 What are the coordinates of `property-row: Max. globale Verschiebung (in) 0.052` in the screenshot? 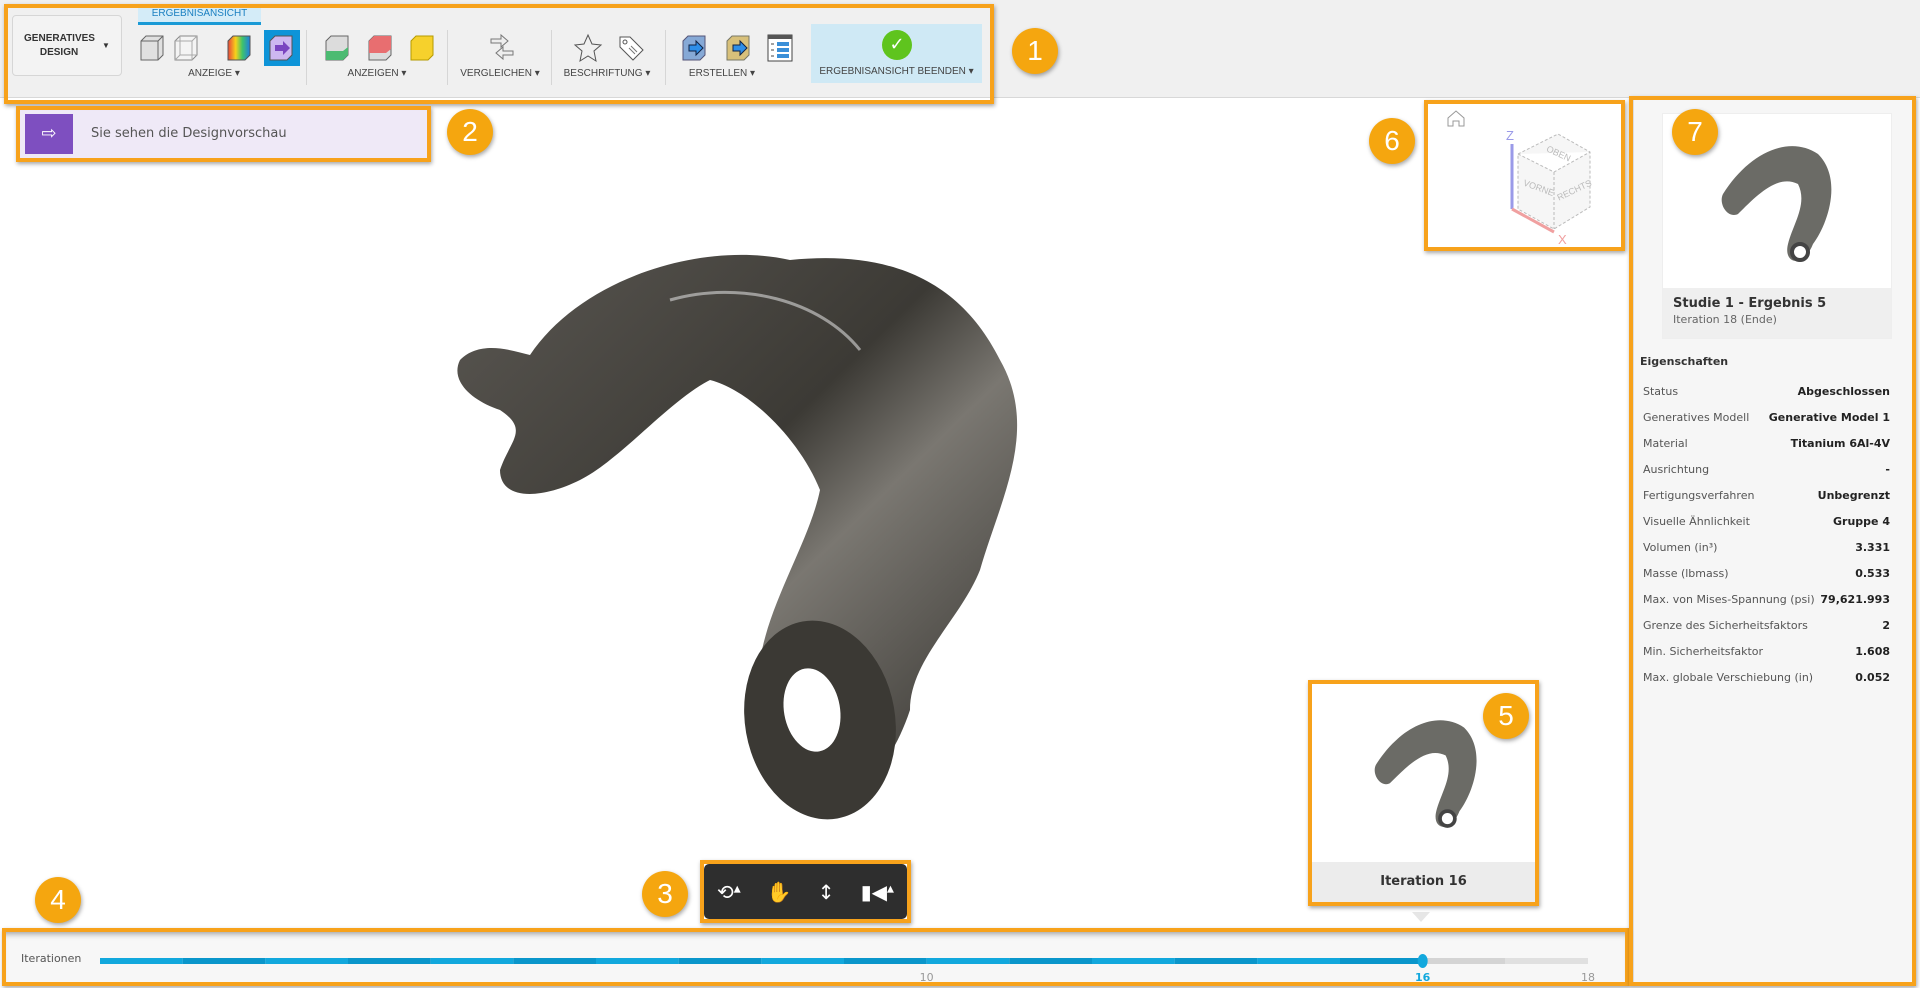 It's located at (1766, 681).